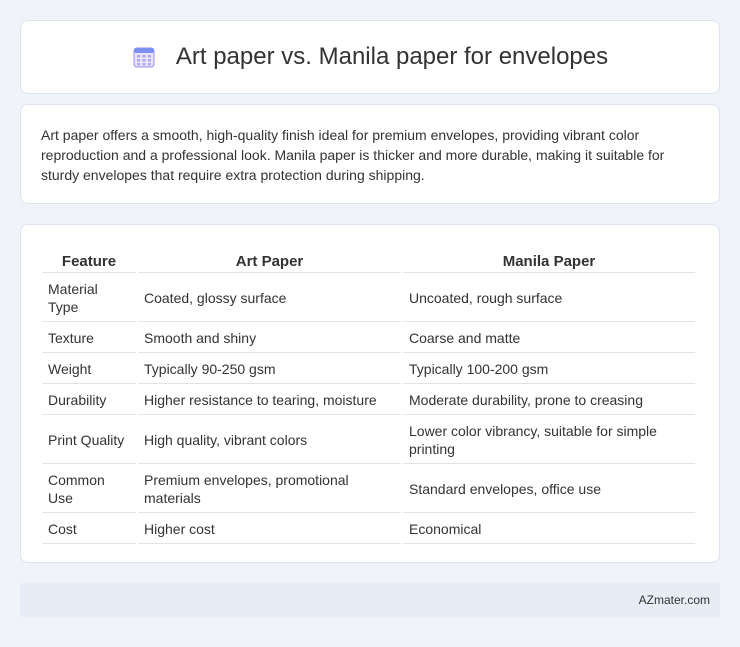 The height and width of the screenshot is (647, 740). What do you see at coordinates (370, 600) in the screenshot?
I see `footer-bar: AZmater.com` at bounding box center [370, 600].